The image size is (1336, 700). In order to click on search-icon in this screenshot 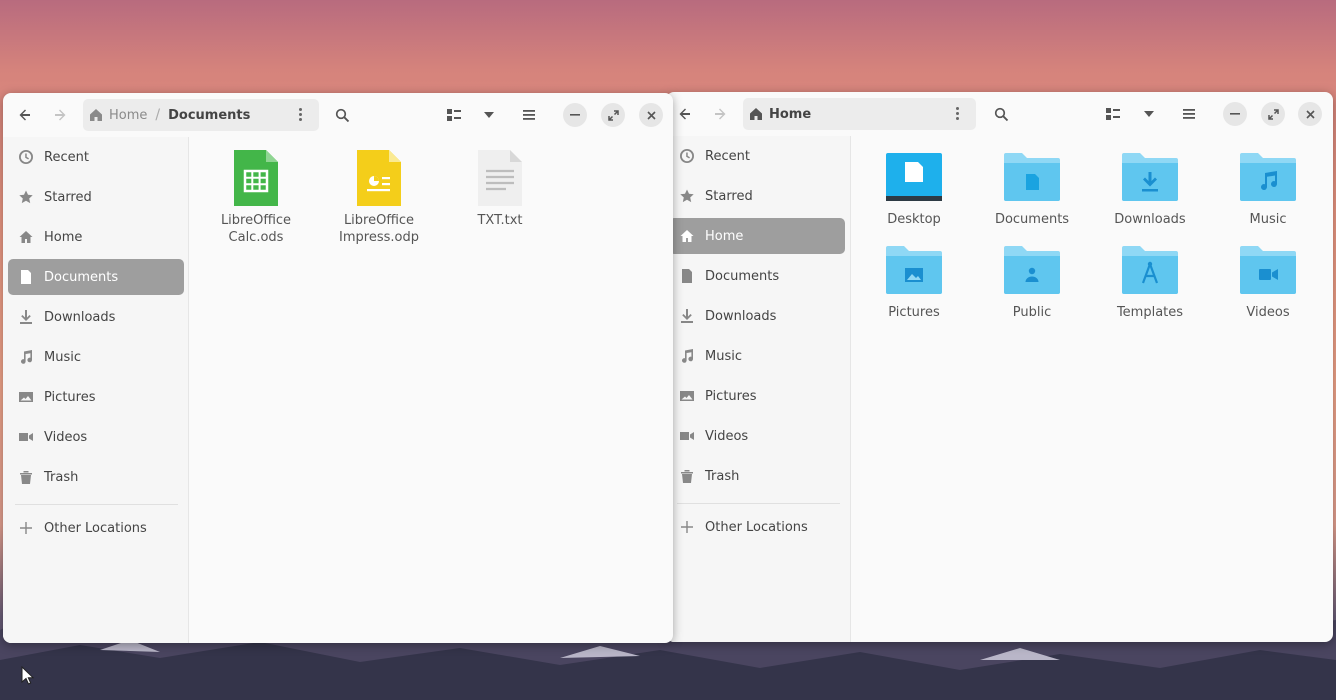, I will do `click(1001, 114)`.